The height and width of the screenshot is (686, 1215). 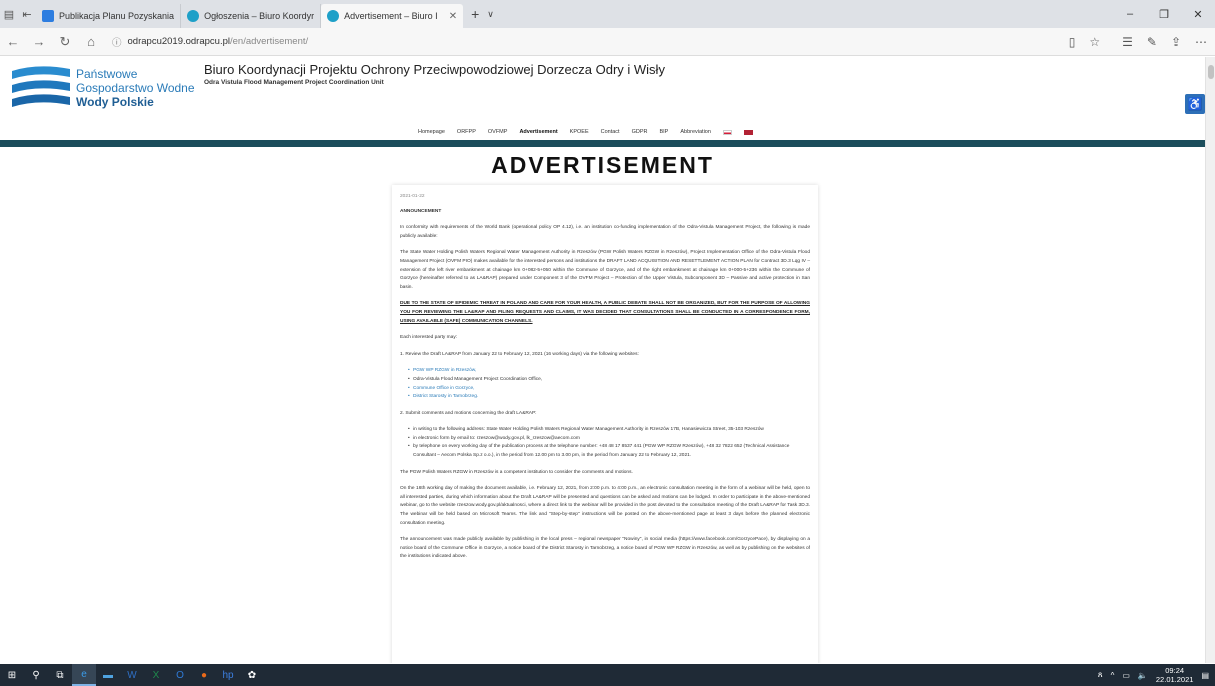 What do you see at coordinates (117, 16) in the screenshot?
I see `tab-label: Publikacja Planu Pozyskania` at bounding box center [117, 16].